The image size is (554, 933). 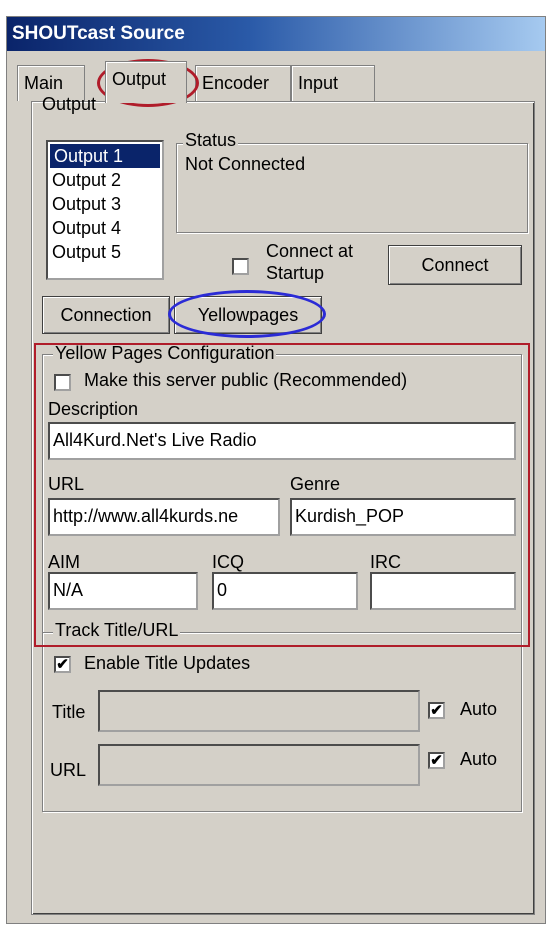 What do you see at coordinates (106, 315) in the screenshot?
I see `connection-button: Connection` at bounding box center [106, 315].